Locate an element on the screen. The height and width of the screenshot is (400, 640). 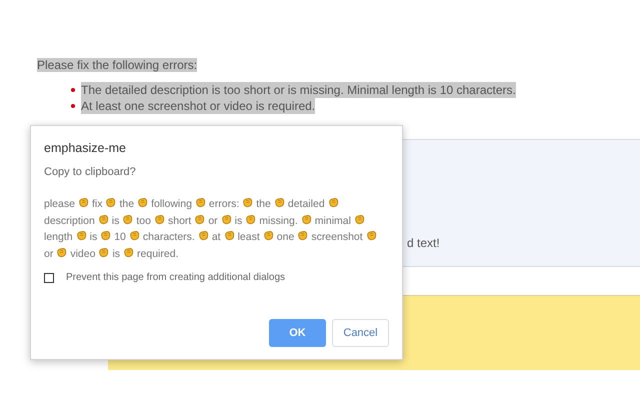
message-word: screenshot is located at coordinates (337, 237).